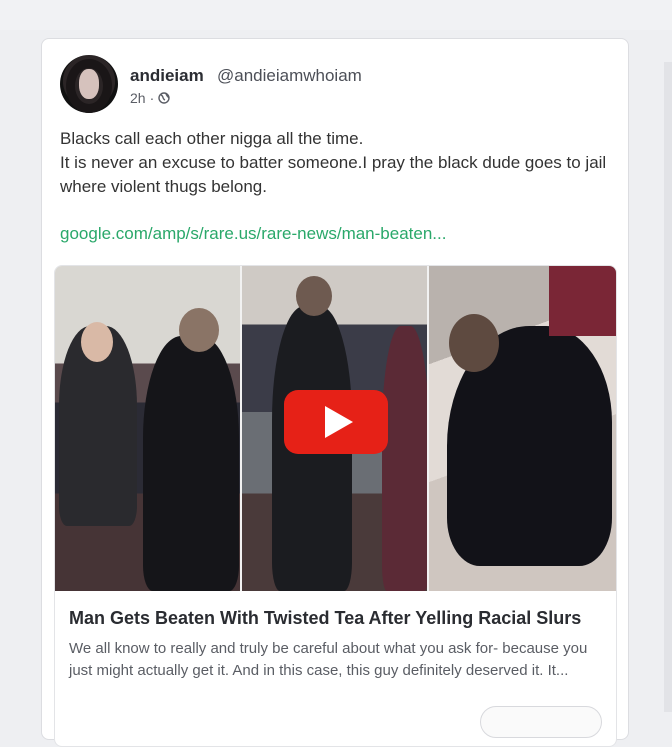  I want to click on avatar, so click(89, 84).